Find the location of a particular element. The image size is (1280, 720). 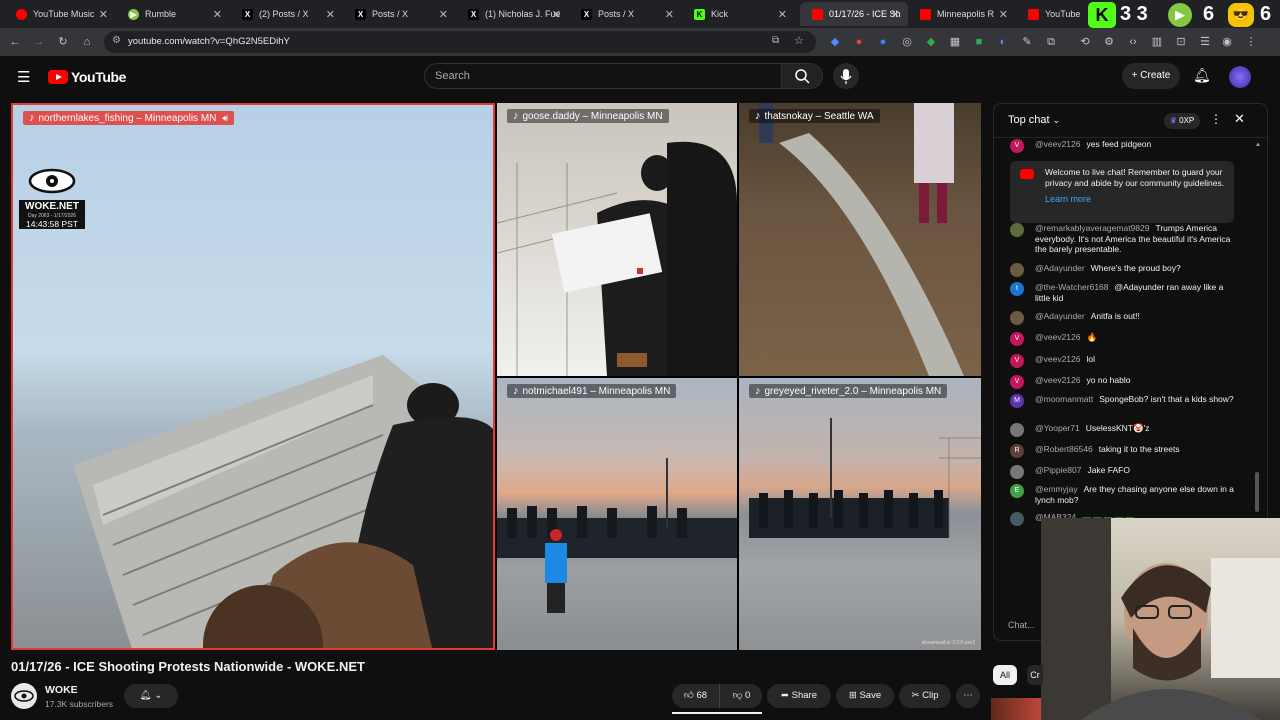

search-icon is located at coordinates (802, 76).